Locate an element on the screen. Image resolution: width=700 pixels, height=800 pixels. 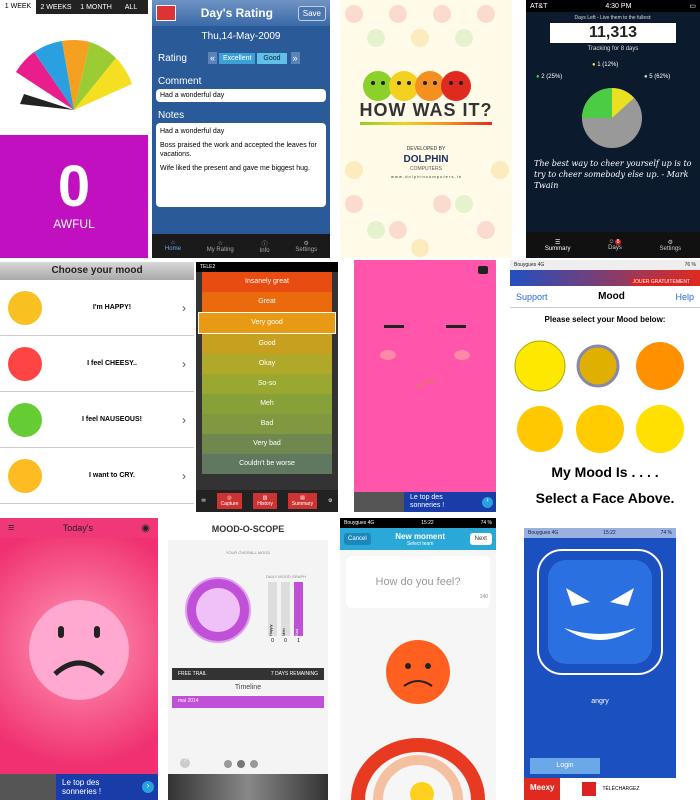
tab-my-rating: ☆ My Rating is located at coordinates (220, 246).